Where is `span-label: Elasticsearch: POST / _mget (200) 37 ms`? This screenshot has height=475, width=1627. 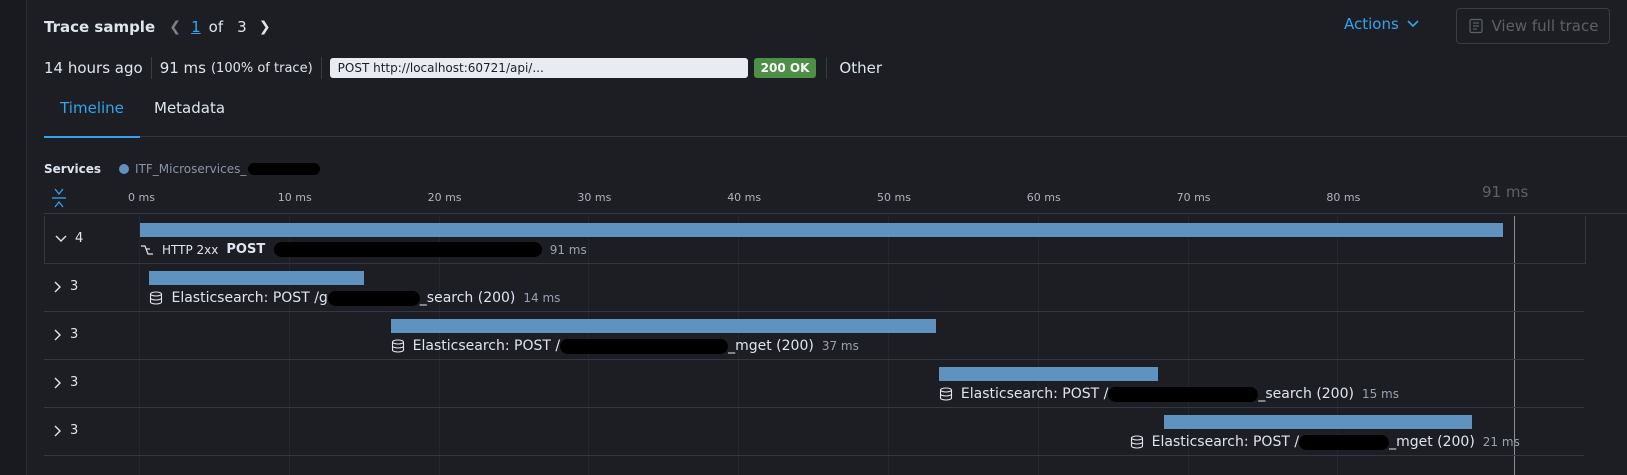 span-label: Elasticsearch: POST / _mget (200) 37 ms is located at coordinates (625, 346).